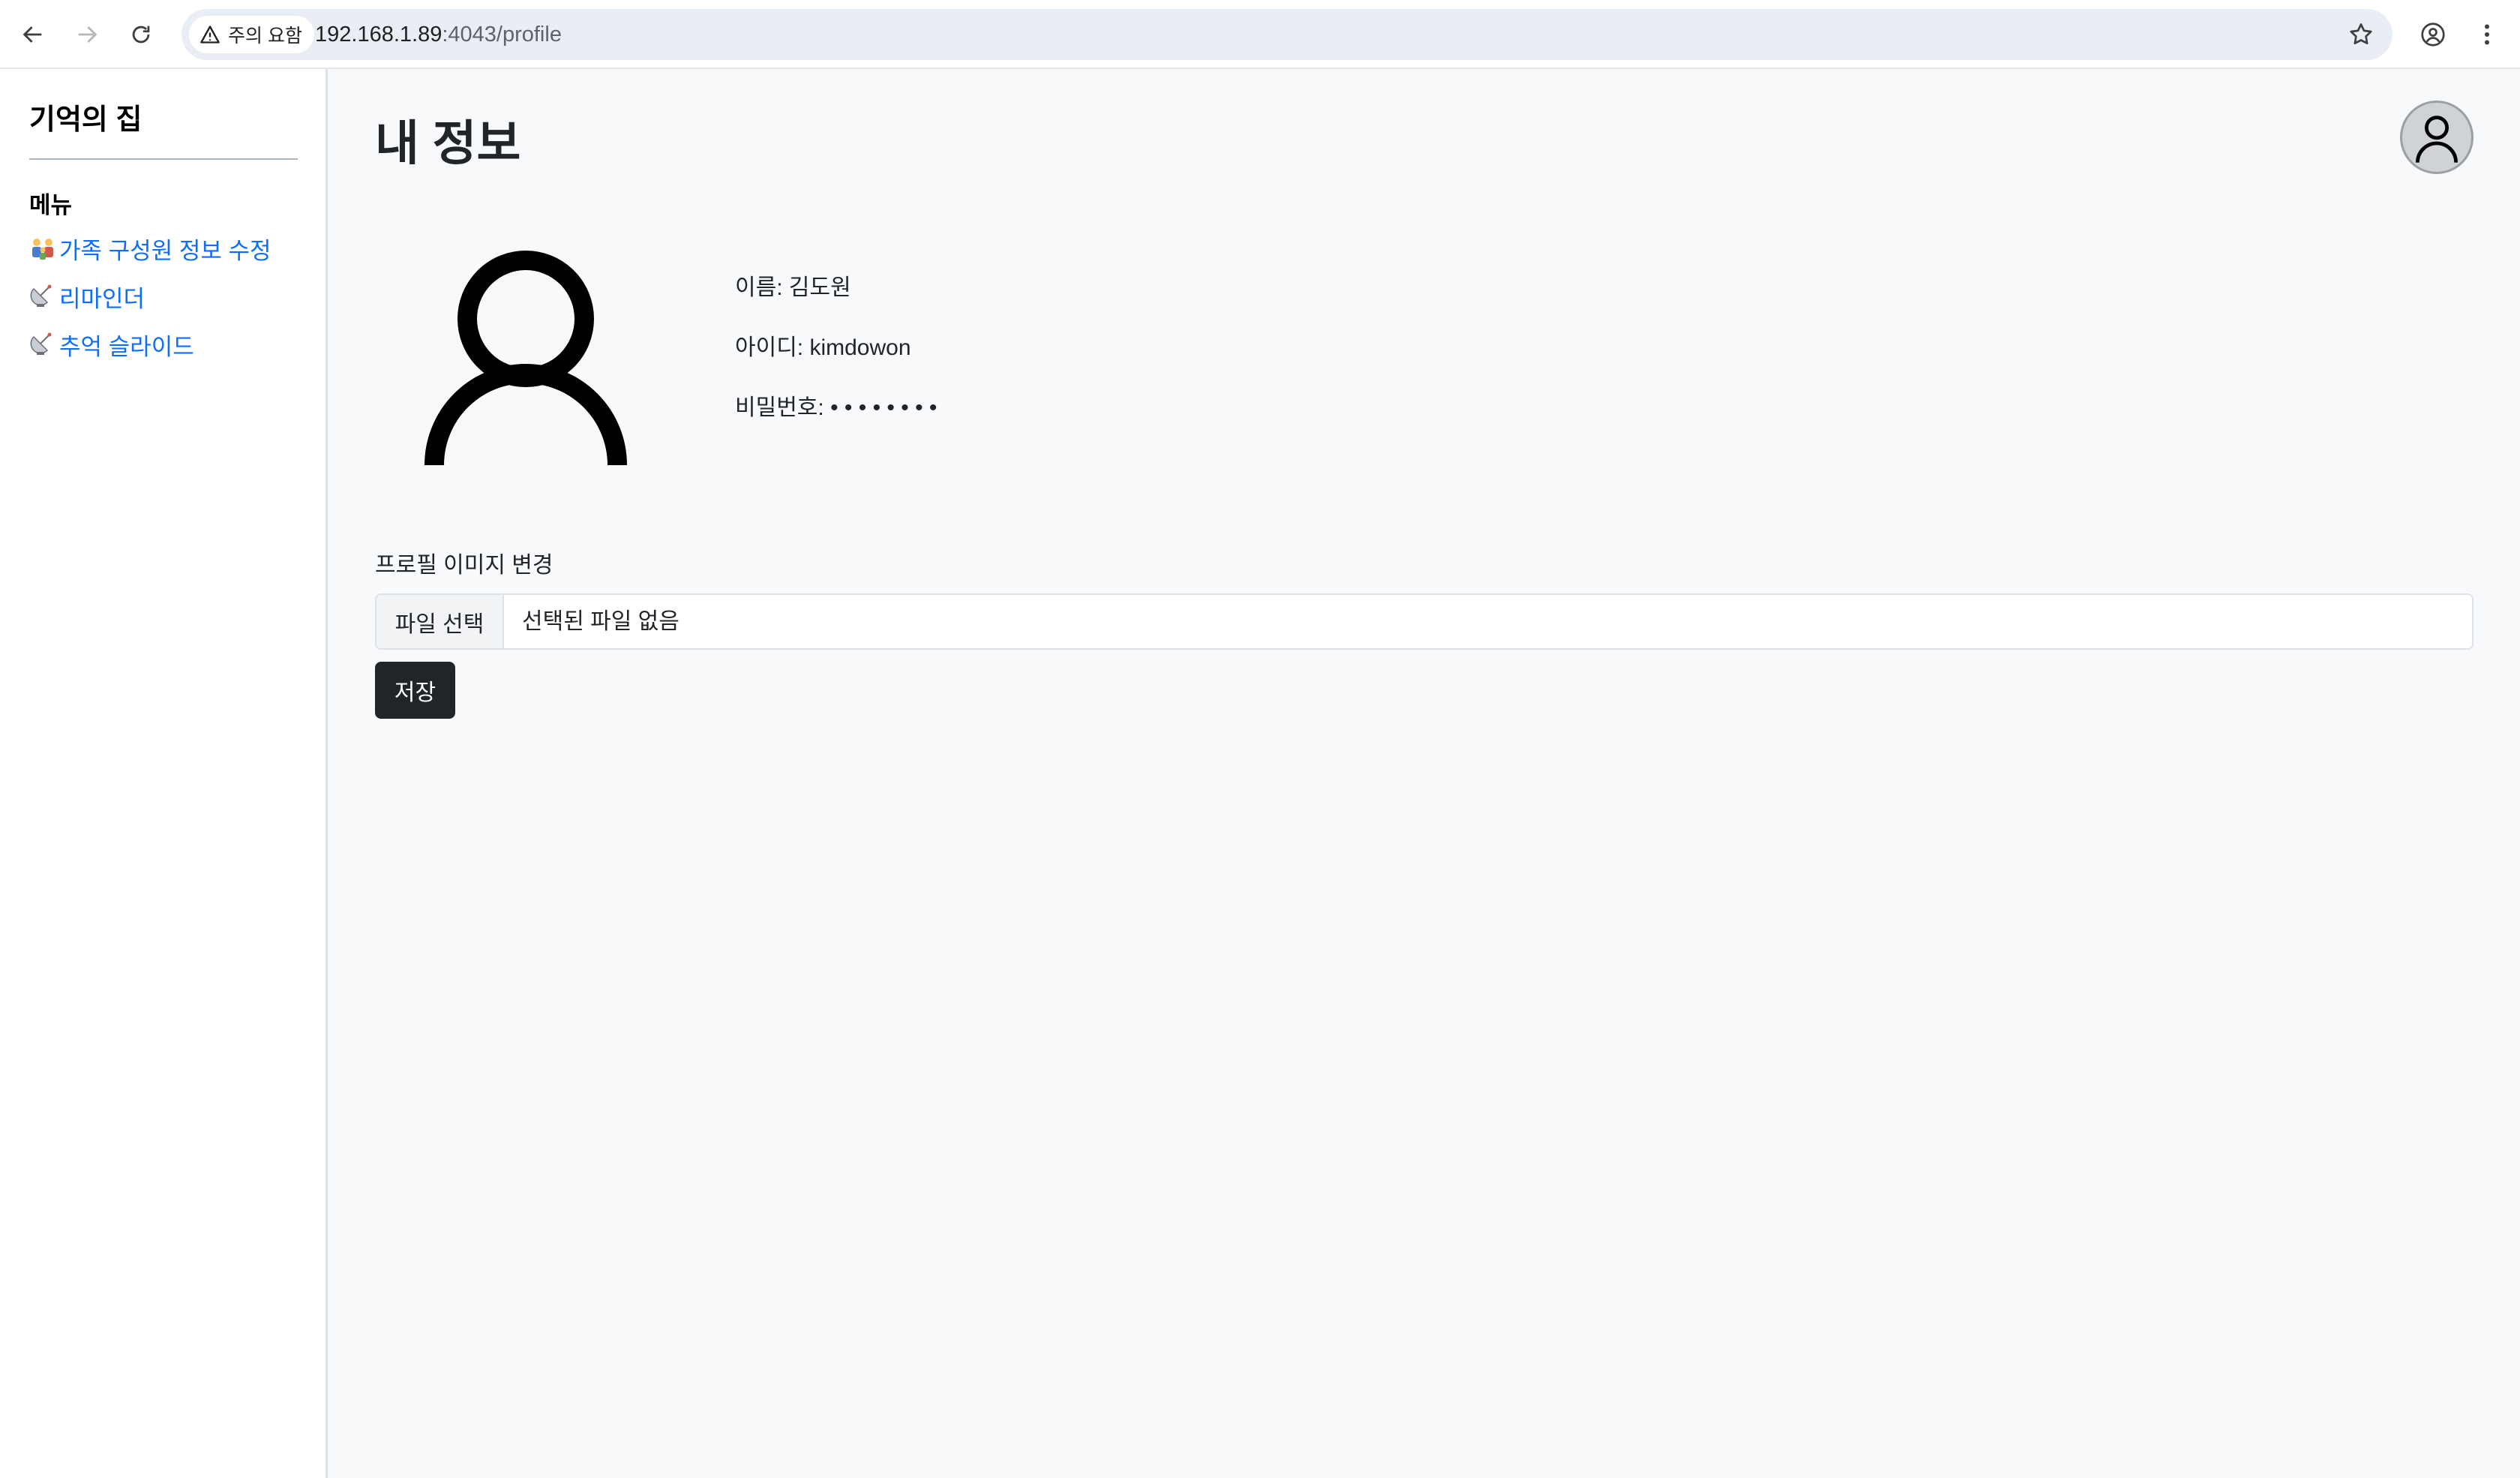 The height and width of the screenshot is (1478, 2520). Describe the element at coordinates (448, 143) in the screenshot. I see `page-title: 내 정보` at that location.